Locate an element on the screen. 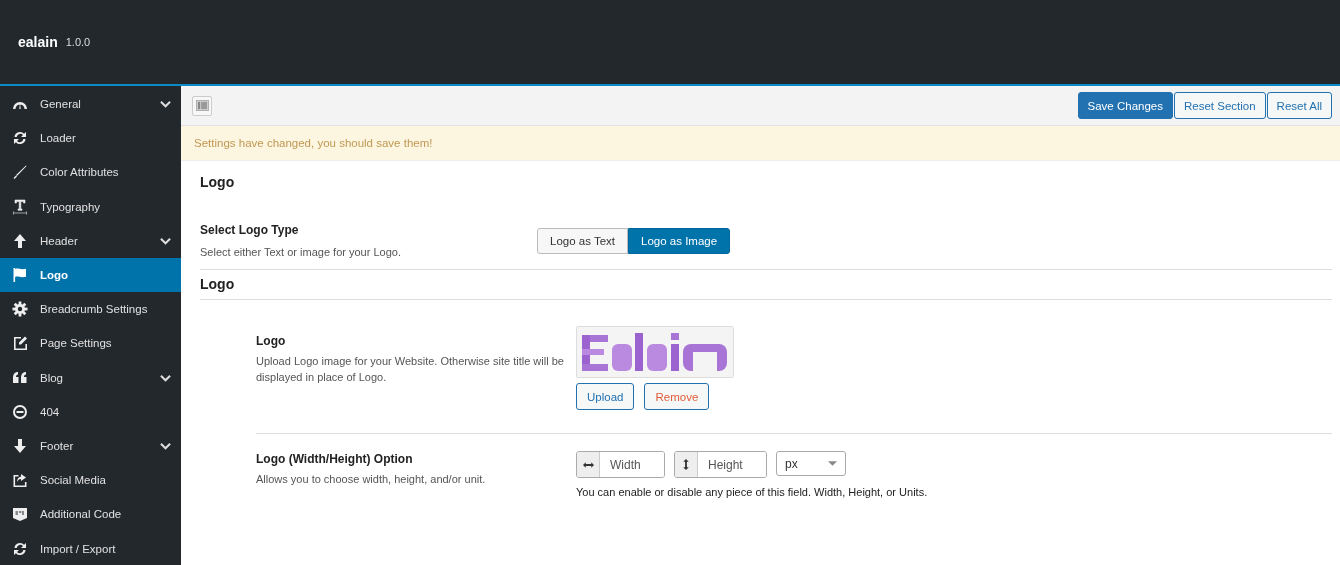  sidebar-item: 404 is located at coordinates (90, 411).